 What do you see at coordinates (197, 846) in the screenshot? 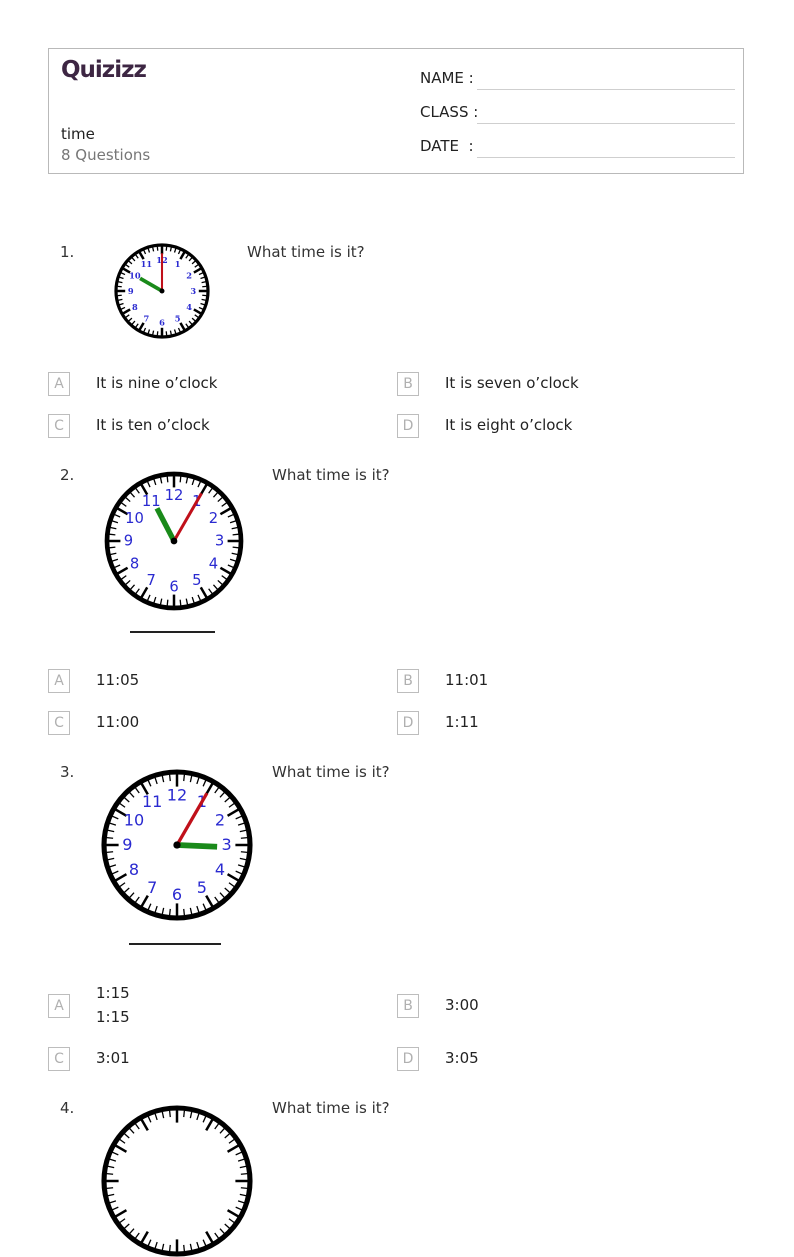
I see `hour-hand` at bounding box center [197, 846].